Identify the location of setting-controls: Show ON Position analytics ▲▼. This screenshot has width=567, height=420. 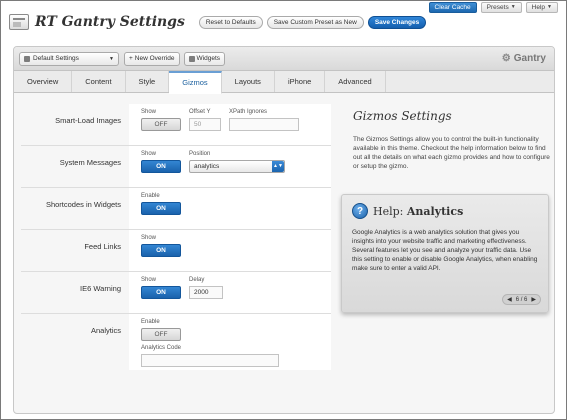
(230, 166).